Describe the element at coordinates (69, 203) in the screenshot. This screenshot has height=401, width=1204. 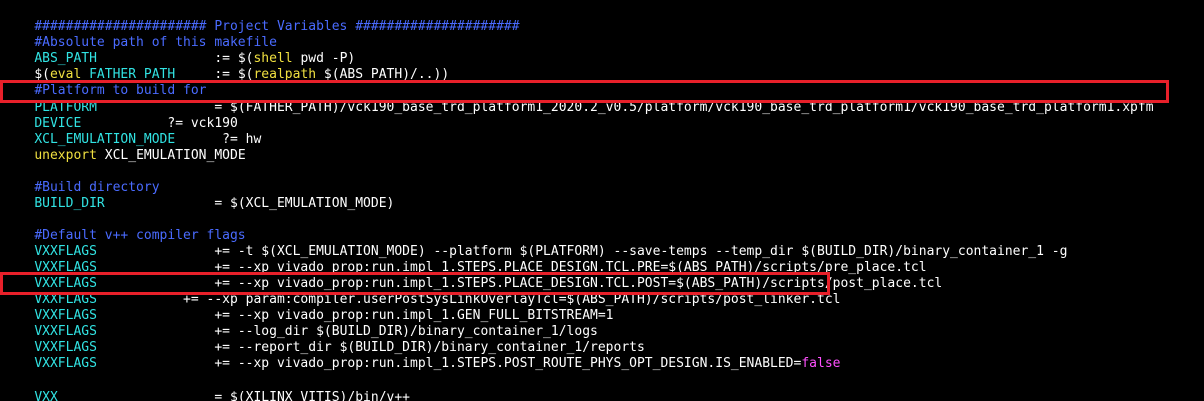
I see `variable-name: BUILD_DIR` at that location.